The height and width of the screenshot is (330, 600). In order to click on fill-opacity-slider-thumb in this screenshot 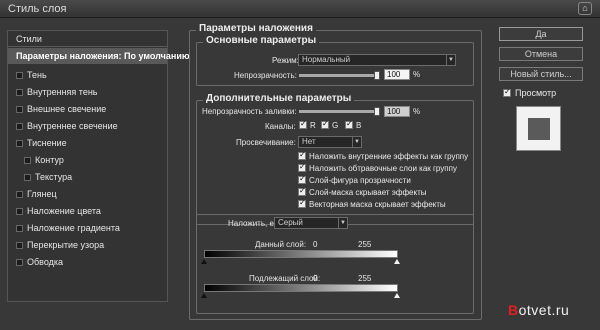, I will do `click(377, 111)`.